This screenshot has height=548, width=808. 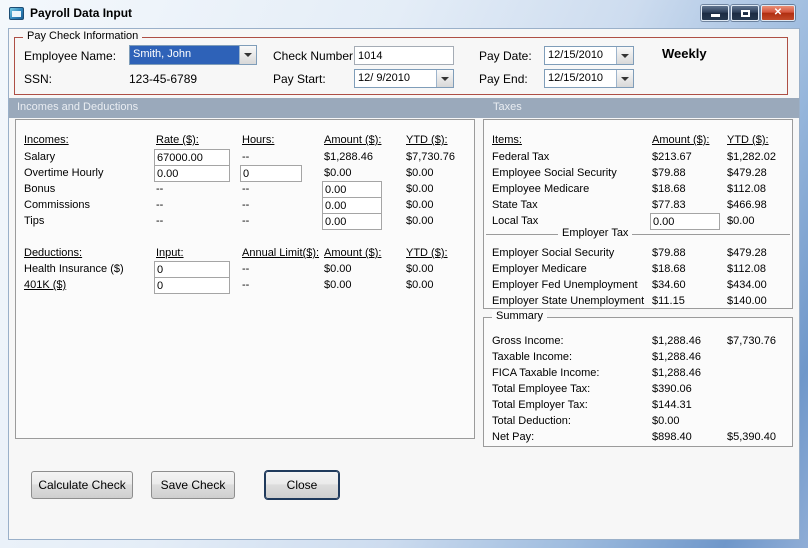 What do you see at coordinates (192, 285) in the screenshot?
I see `retirement-401k-input` at bounding box center [192, 285].